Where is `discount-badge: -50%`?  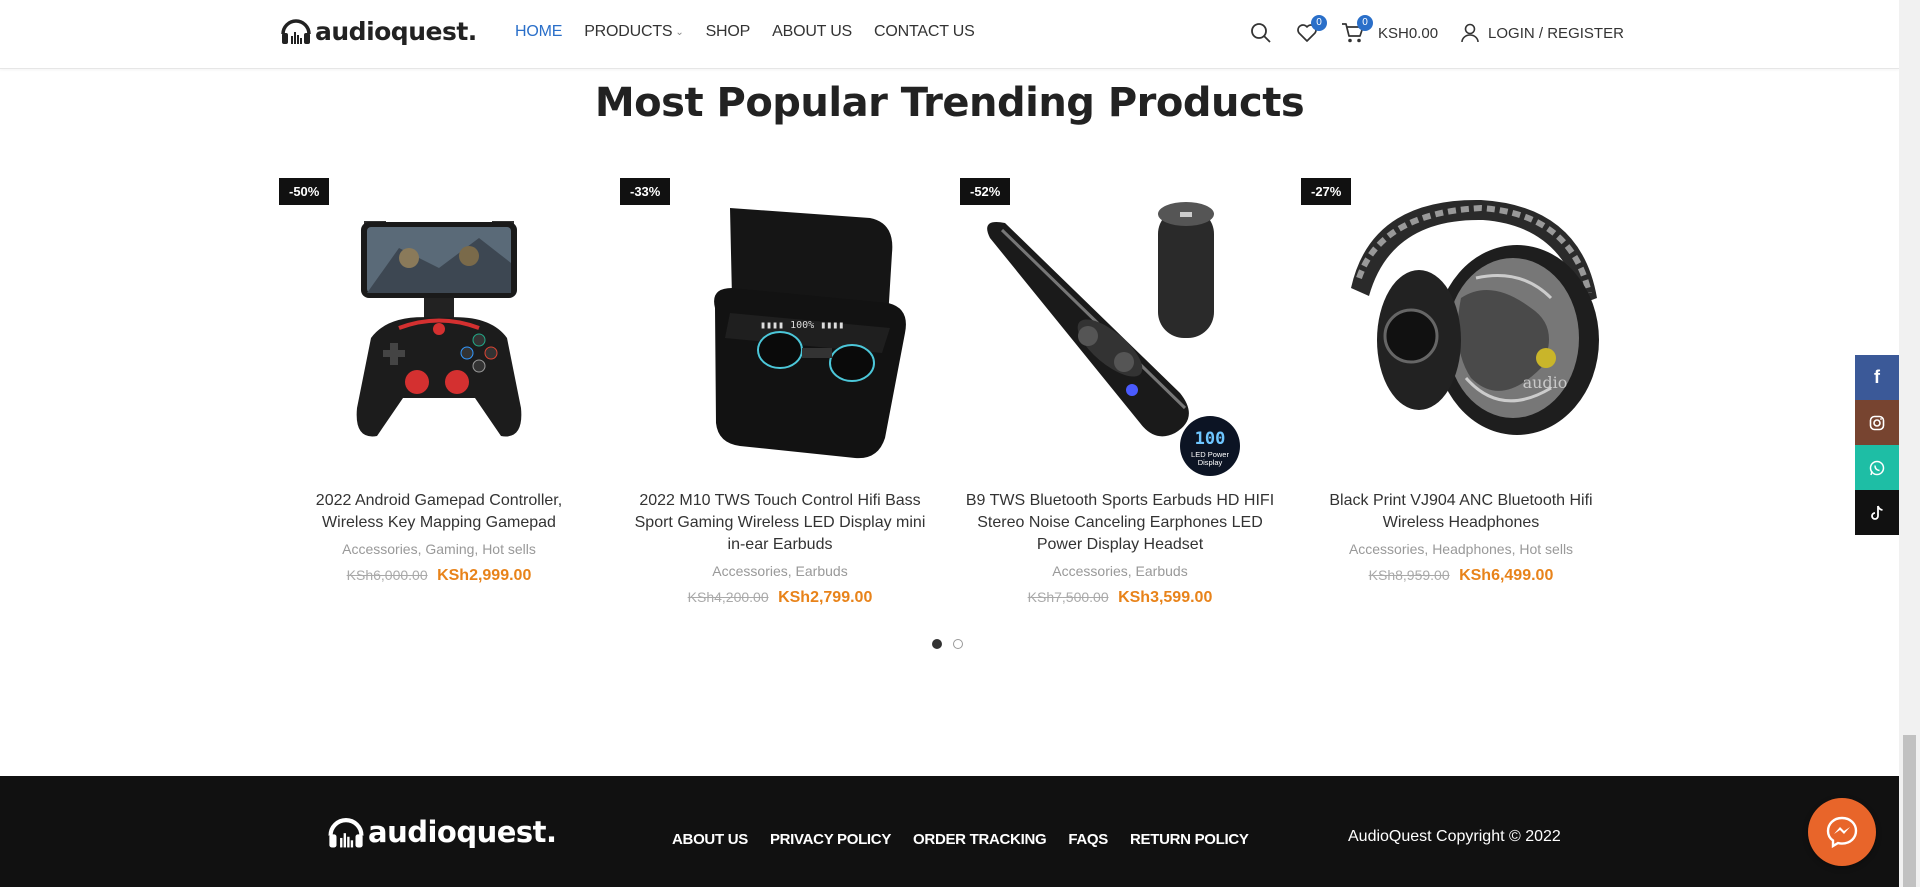
discount-badge: -50% is located at coordinates (304, 191).